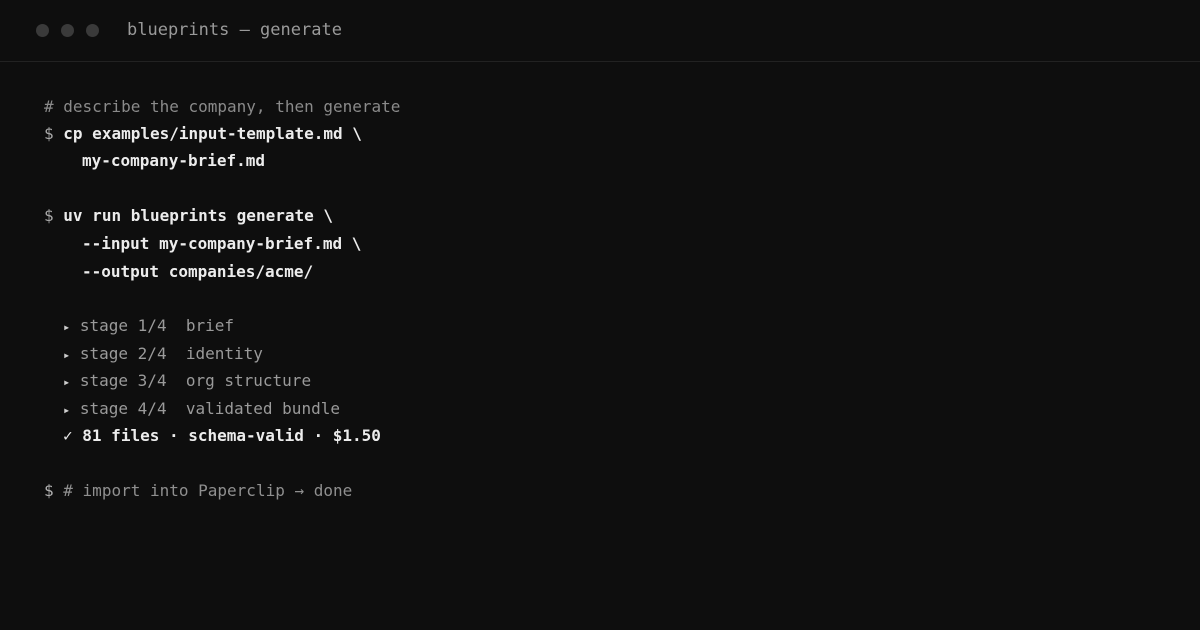  What do you see at coordinates (212, 133) in the screenshot?
I see `command-text: cp examples/input-template.md \` at bounding box center [212, 133].